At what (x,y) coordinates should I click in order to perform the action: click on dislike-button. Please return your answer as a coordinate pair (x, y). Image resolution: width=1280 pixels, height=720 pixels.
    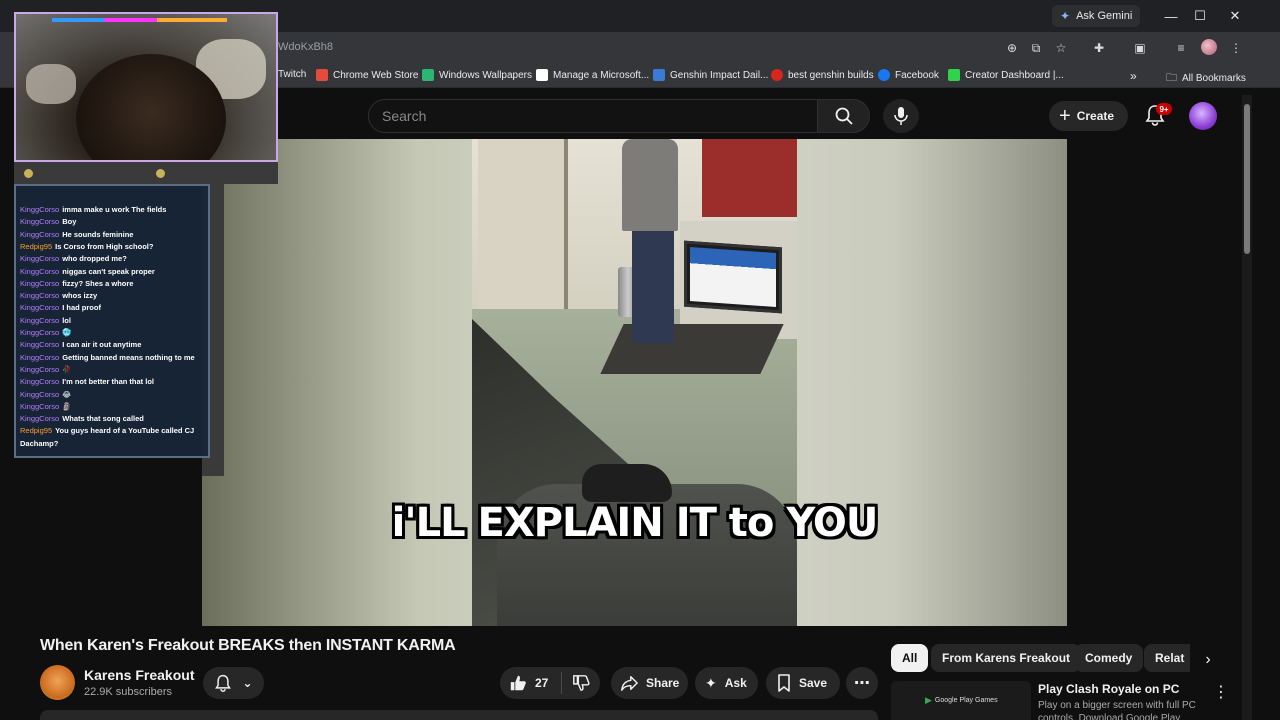
    Looking at the image, I should click on (581, 683).